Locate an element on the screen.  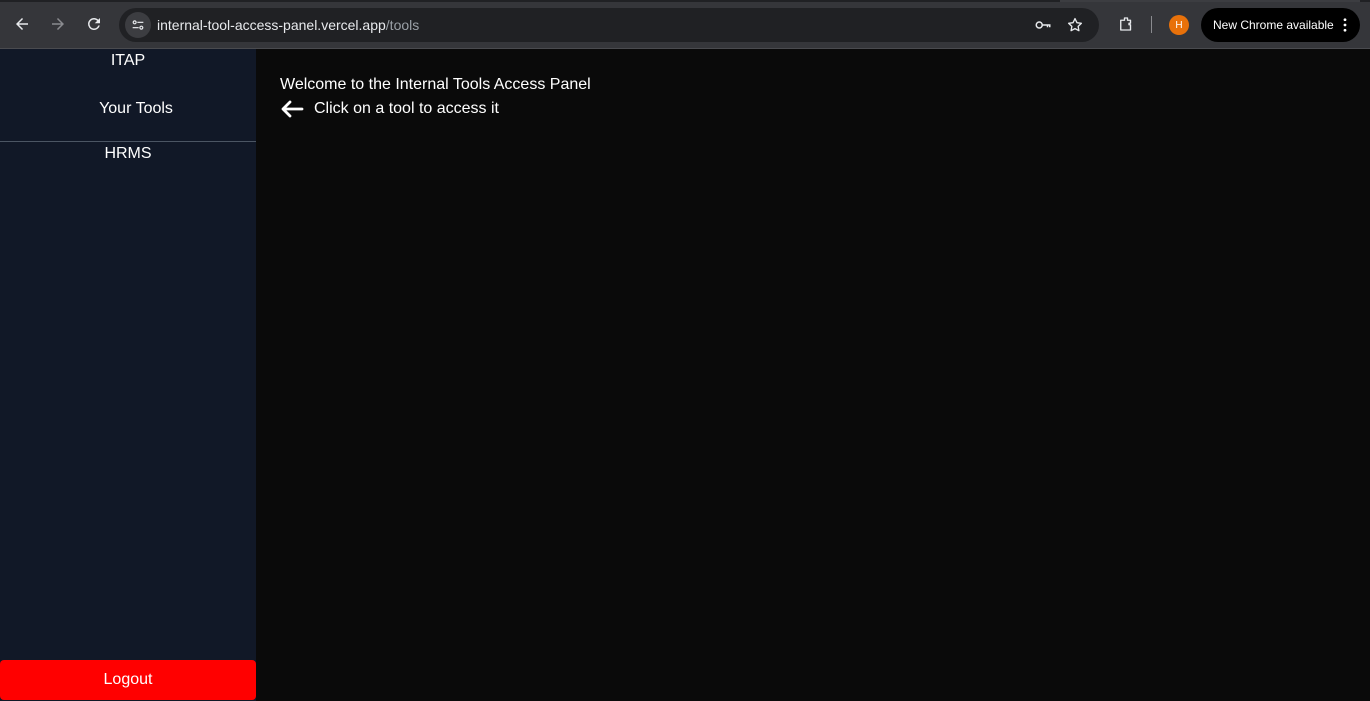
site-info-button is located at coordinates (138, 25).